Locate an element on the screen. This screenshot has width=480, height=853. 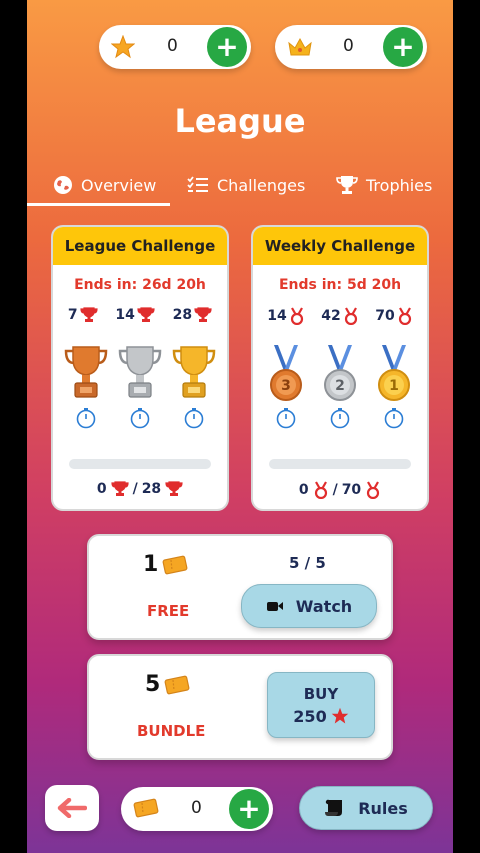
back-arrow-icon is located at coordinates (72, 808).